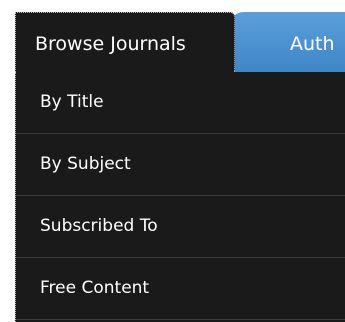 The height and width of the screenshot is (322, 345). Describe the element at coordinates (110, 44) in the screenshot. I see `tab-browse-journals-label: Browse Journals` at that location.